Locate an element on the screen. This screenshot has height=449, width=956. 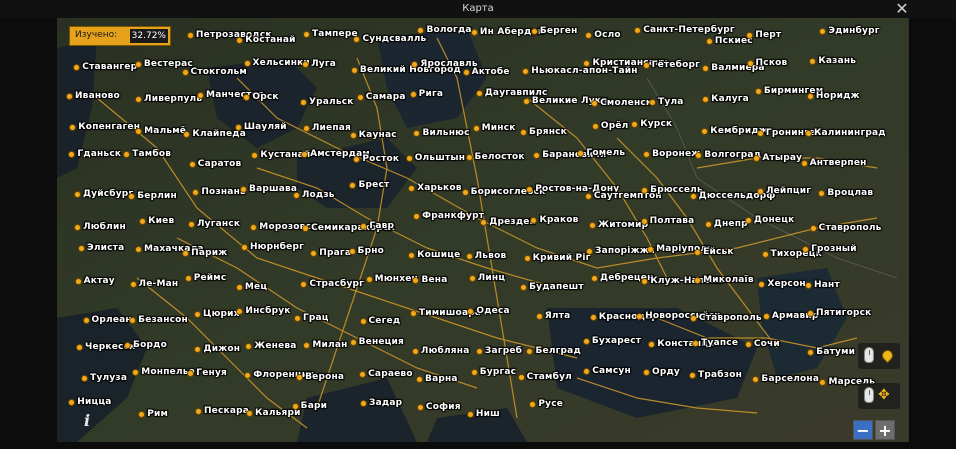
city-label: Грозный is located at coordinates (834, 248).